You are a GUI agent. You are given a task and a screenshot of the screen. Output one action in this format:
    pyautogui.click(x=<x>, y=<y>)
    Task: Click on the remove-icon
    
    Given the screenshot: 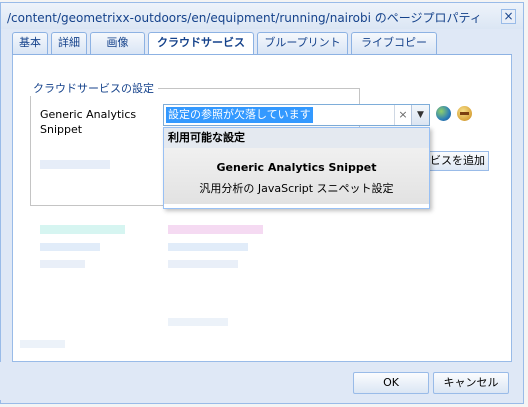 What is the action you would take?
    pyautogui.click(x=464, y=113)
    